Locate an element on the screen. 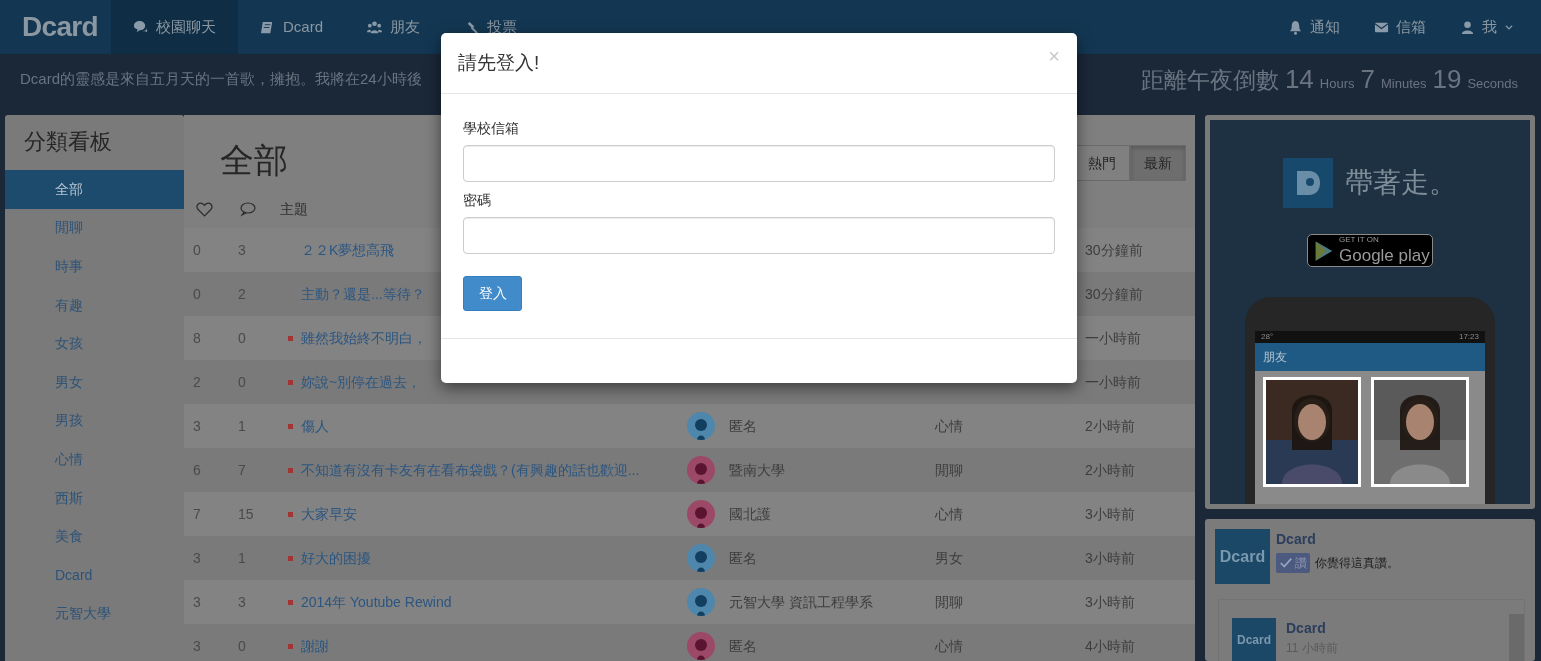  bell-icon is located at coordinates (1295, 27).